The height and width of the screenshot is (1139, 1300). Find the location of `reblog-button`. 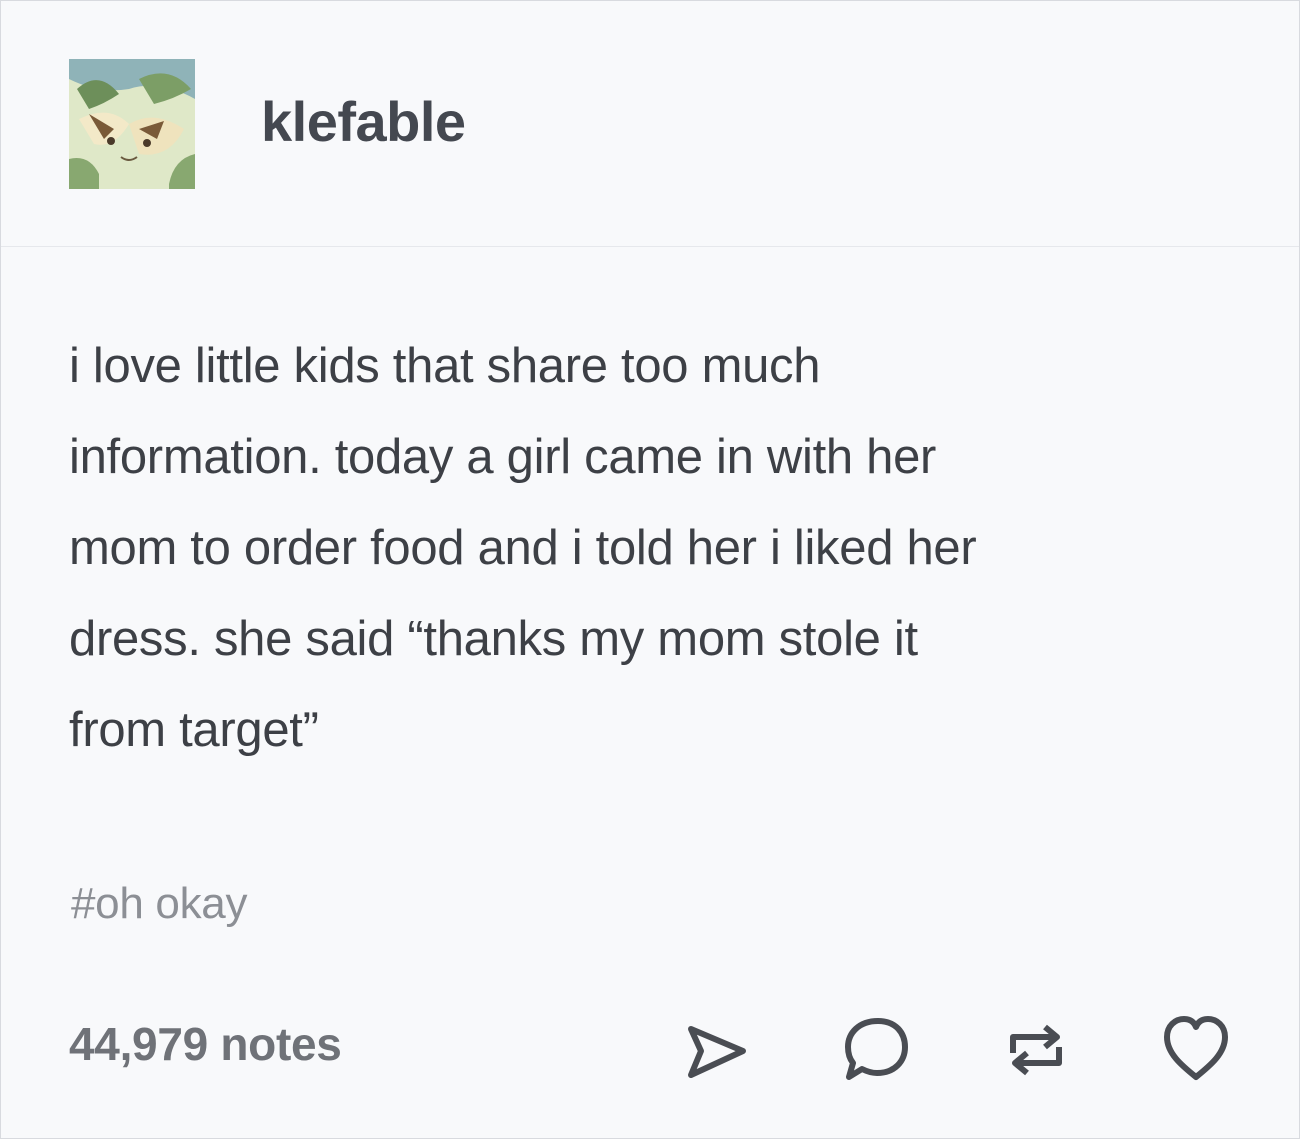

reblog-button is located at coordinates (1036, 1050).